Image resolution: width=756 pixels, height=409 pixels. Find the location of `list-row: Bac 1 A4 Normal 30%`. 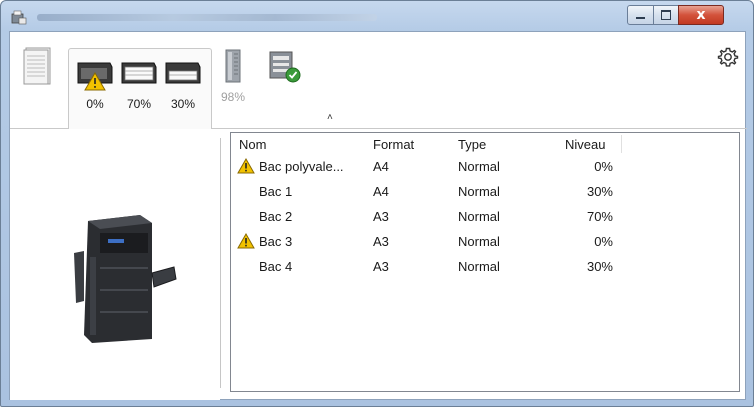

list-row: Bac 1 A4 Normal 30% is located at coordinates (485, 192).